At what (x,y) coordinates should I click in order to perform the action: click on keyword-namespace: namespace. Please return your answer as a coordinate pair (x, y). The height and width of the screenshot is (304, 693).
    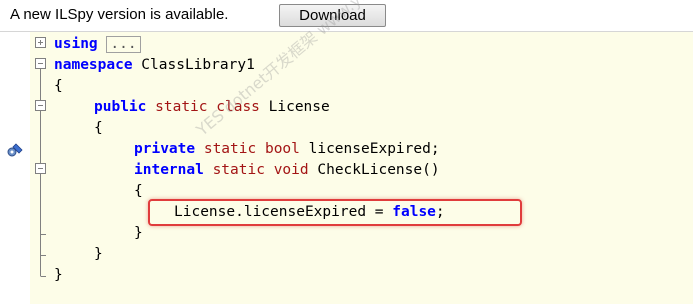
    Looking at the image, I should click on (93, 65).